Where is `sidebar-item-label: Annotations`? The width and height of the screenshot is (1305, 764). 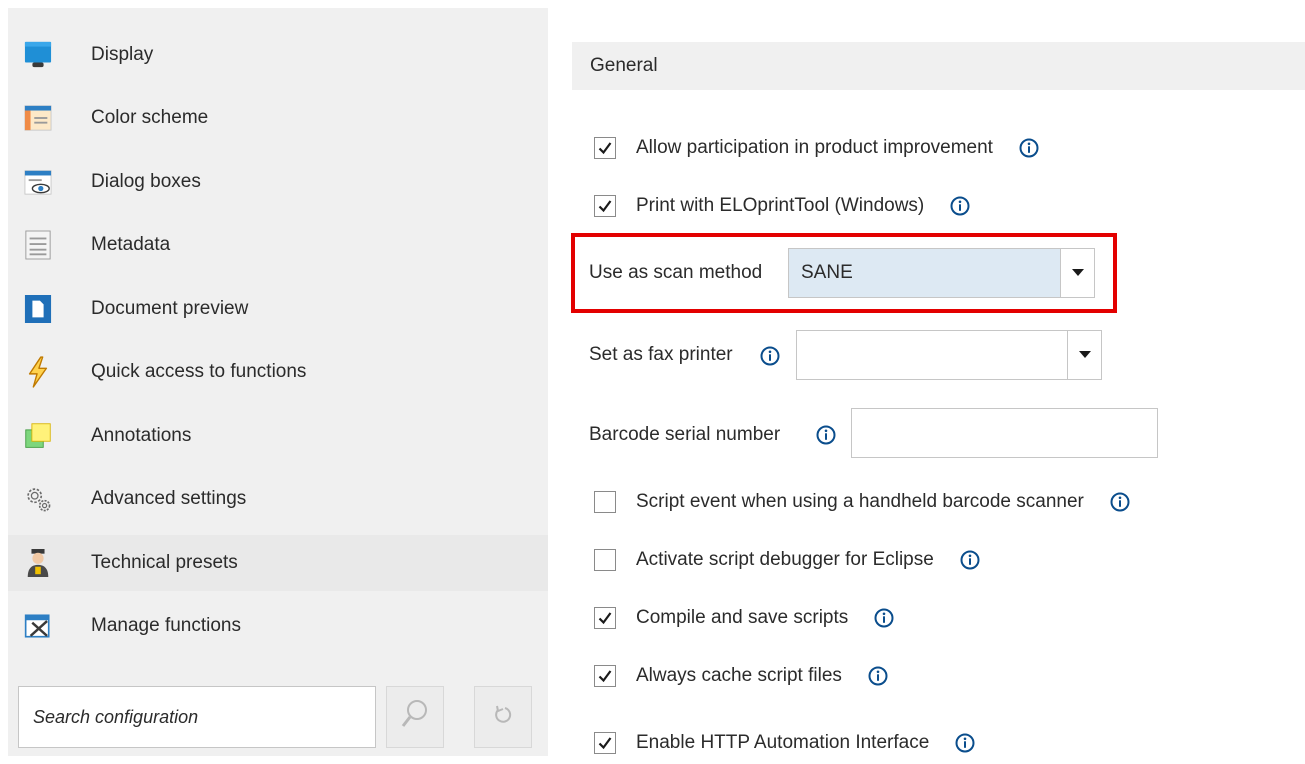 sidebar-item-label: Annotations is located at coordinates (141, 435).